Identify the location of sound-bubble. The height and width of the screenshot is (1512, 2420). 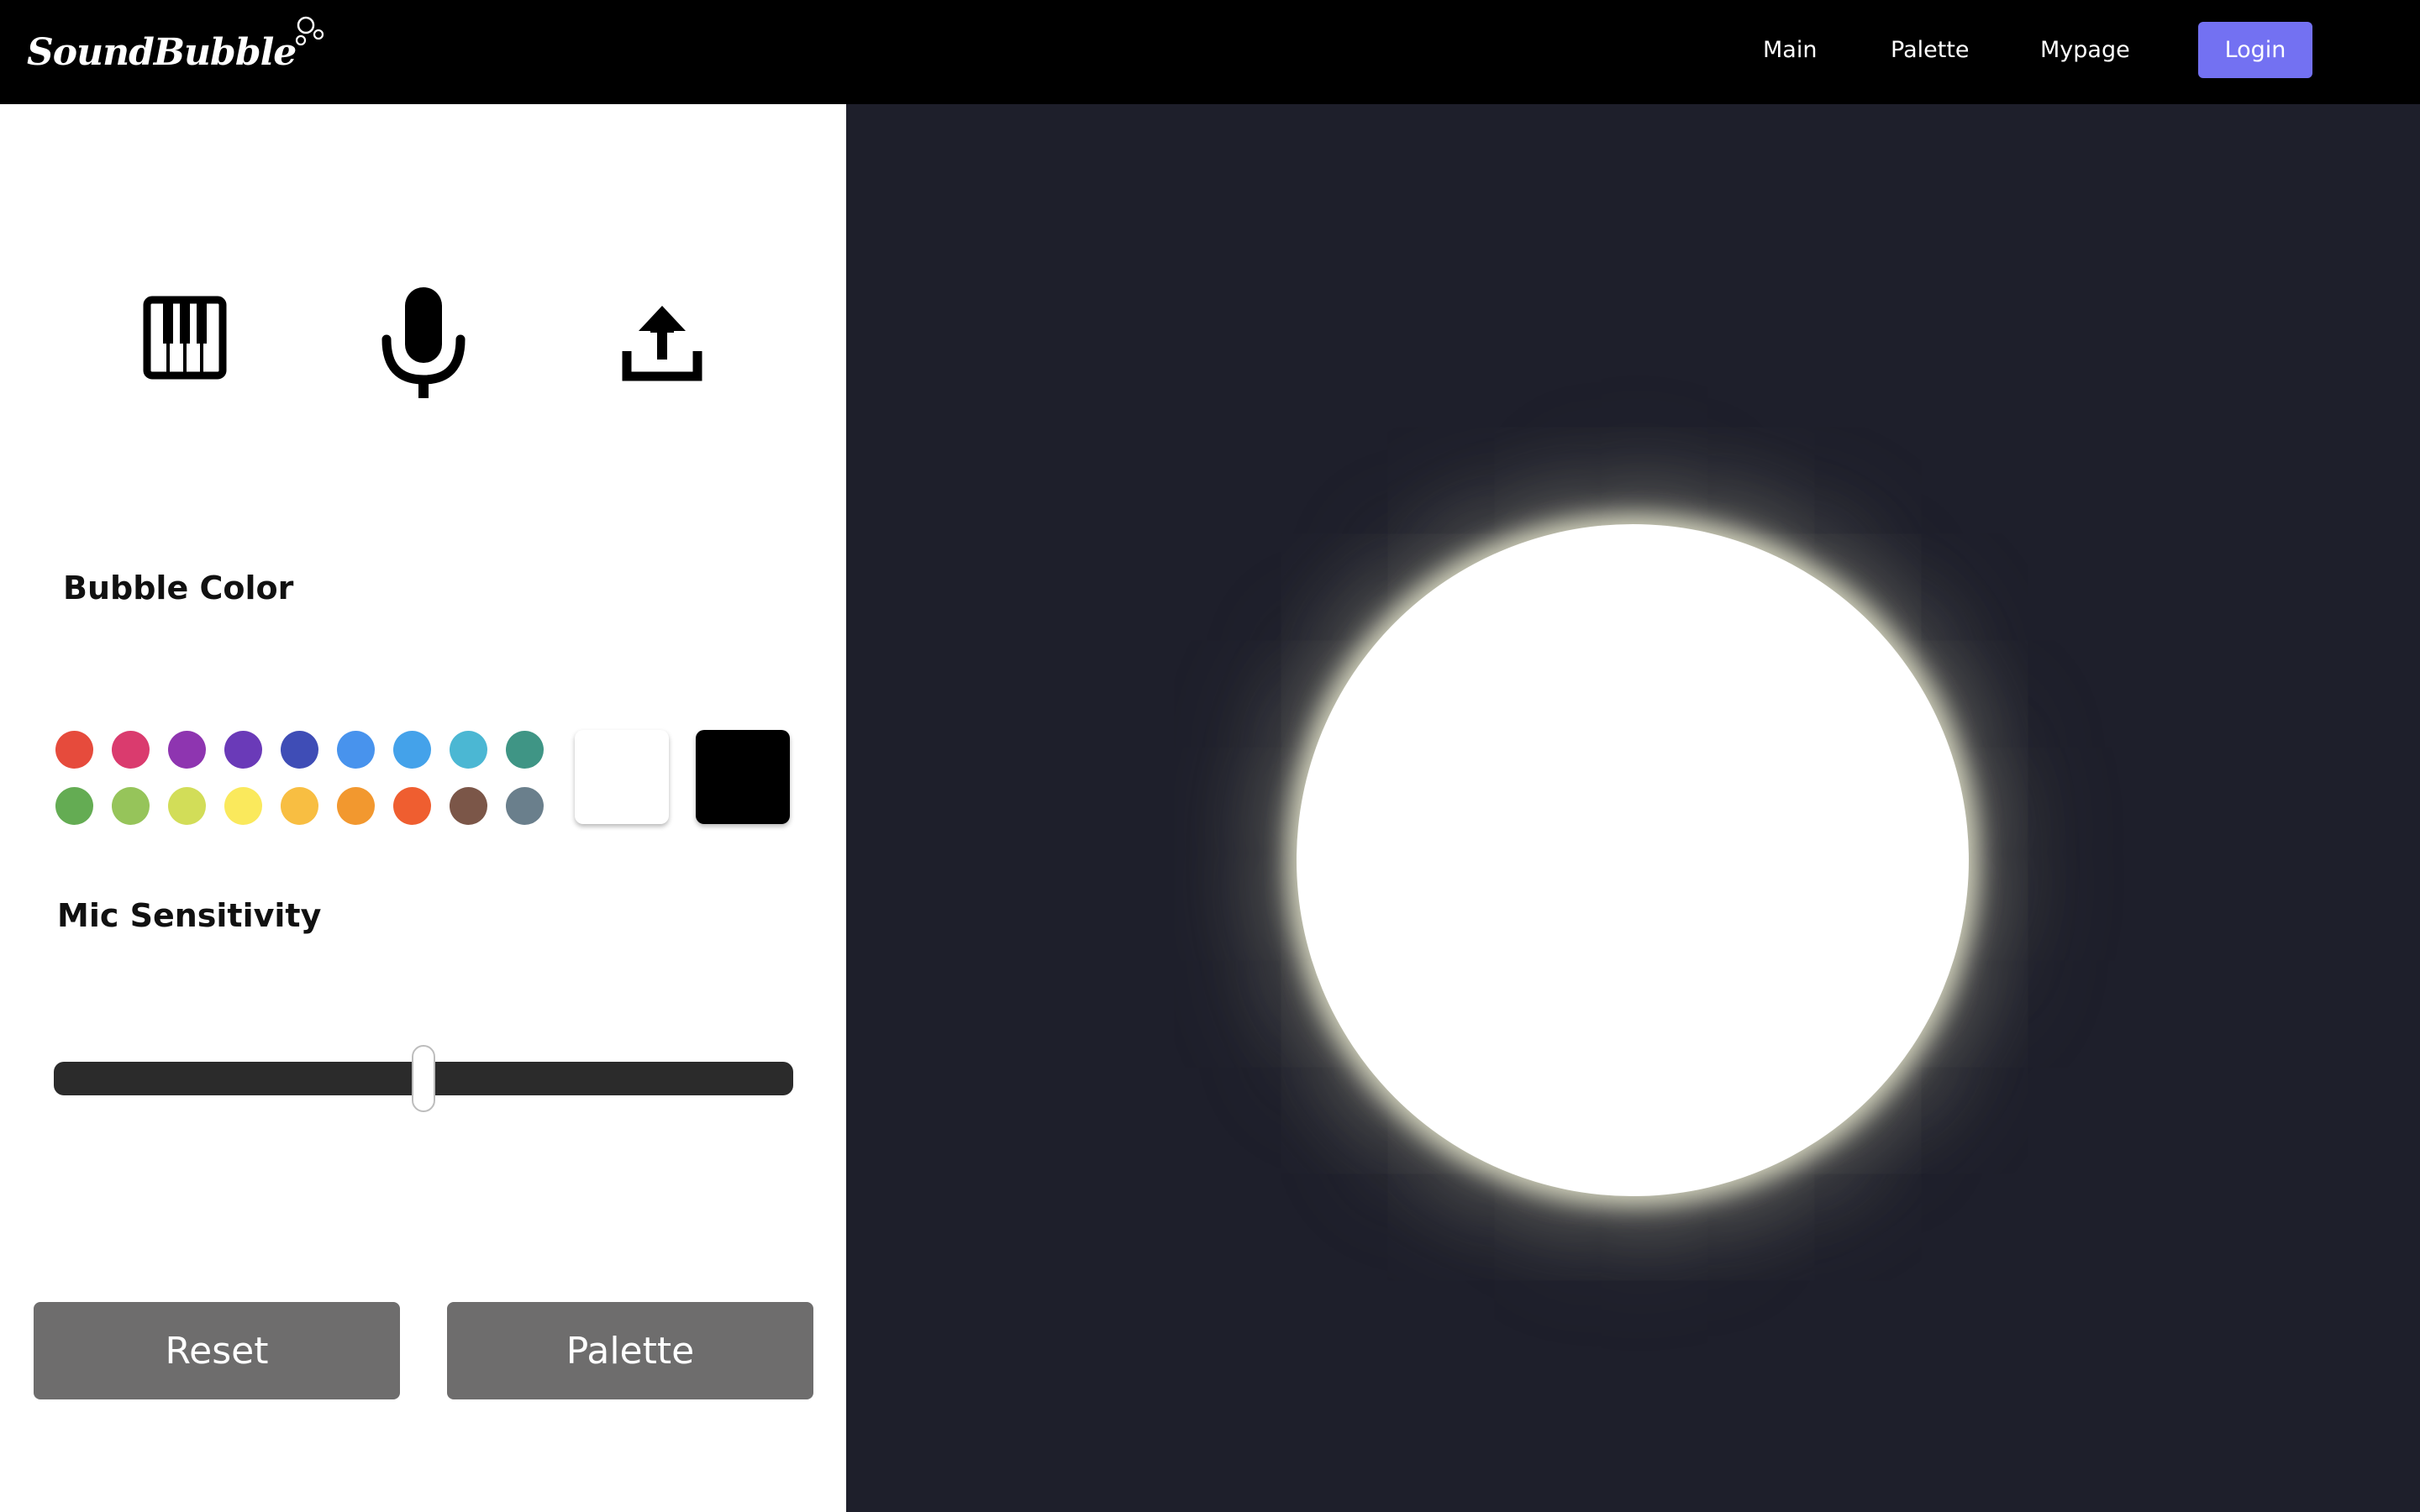
(1633, 860).